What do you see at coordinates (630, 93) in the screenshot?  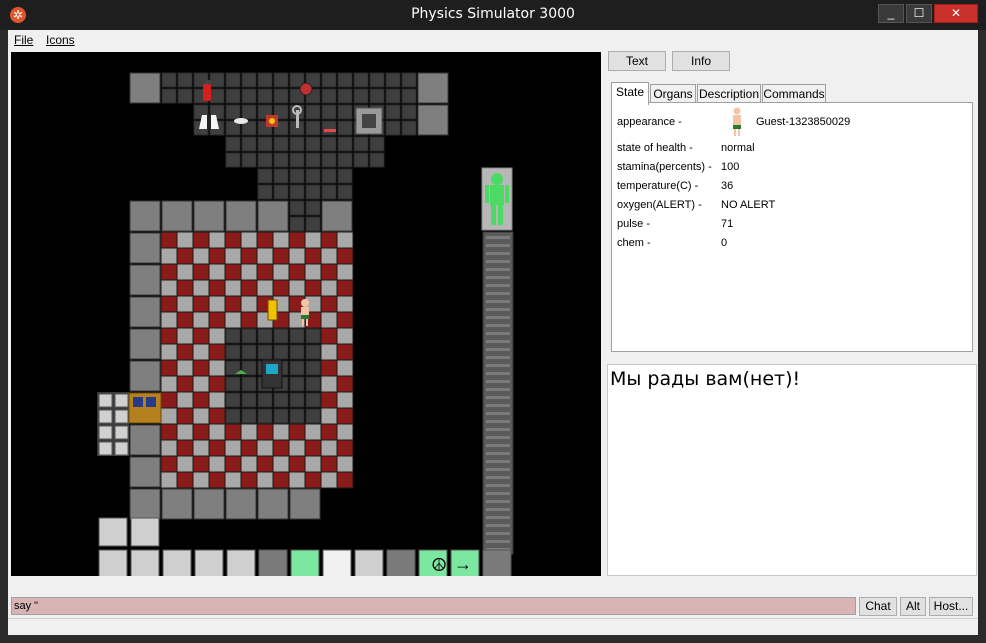 I see `tab-state: State` at bounding box center [630, 93].